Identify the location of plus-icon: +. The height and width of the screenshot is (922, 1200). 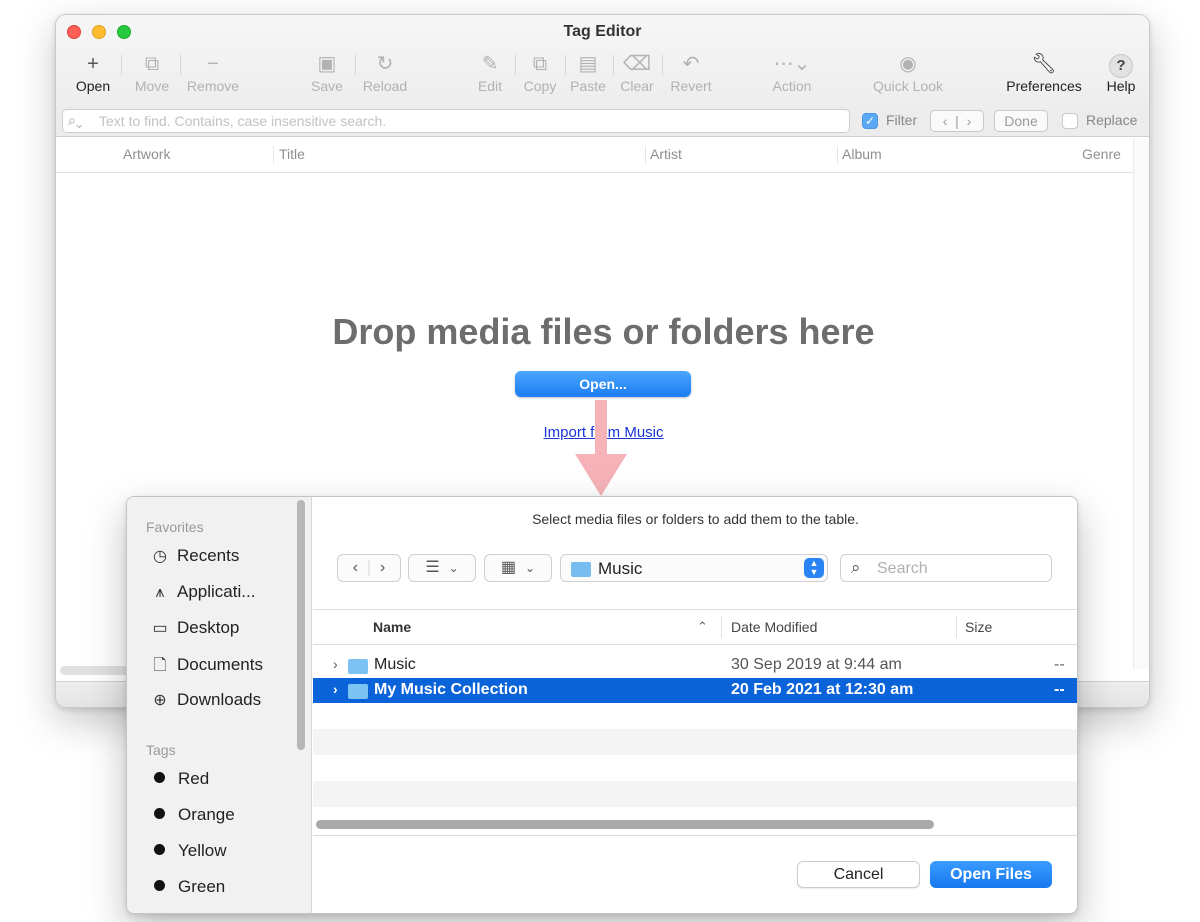
(93, 64).